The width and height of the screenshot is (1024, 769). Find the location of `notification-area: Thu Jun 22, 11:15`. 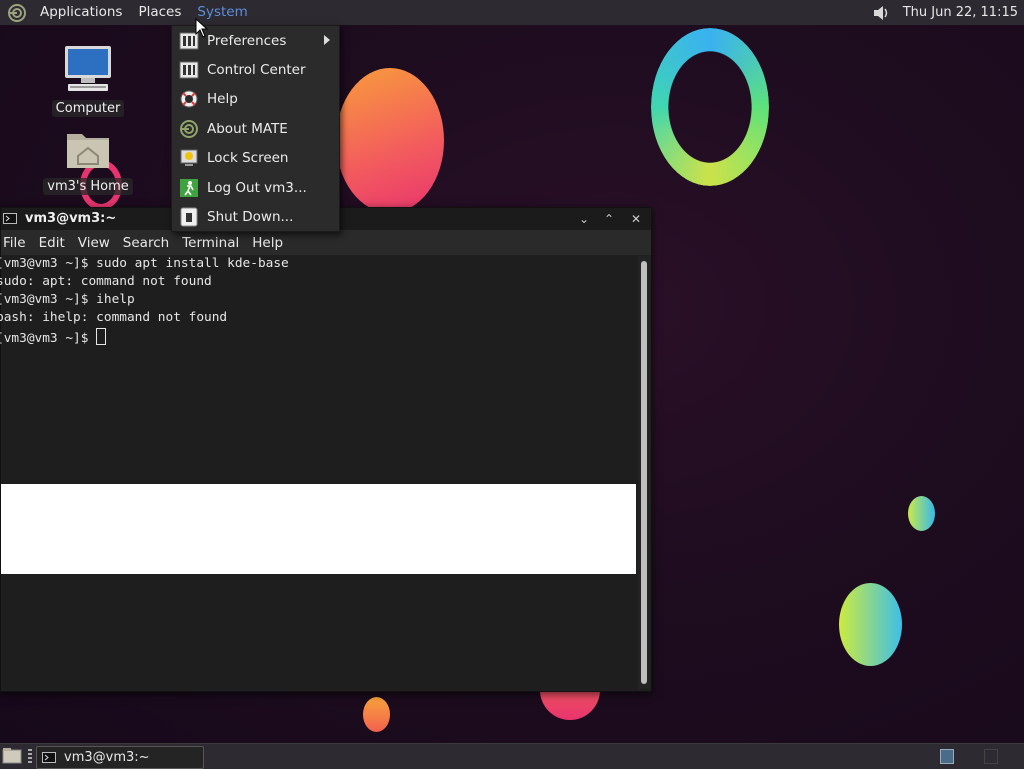

notification-area: Thu Jun 22, 11:15 is located at coordinates (947, 12).